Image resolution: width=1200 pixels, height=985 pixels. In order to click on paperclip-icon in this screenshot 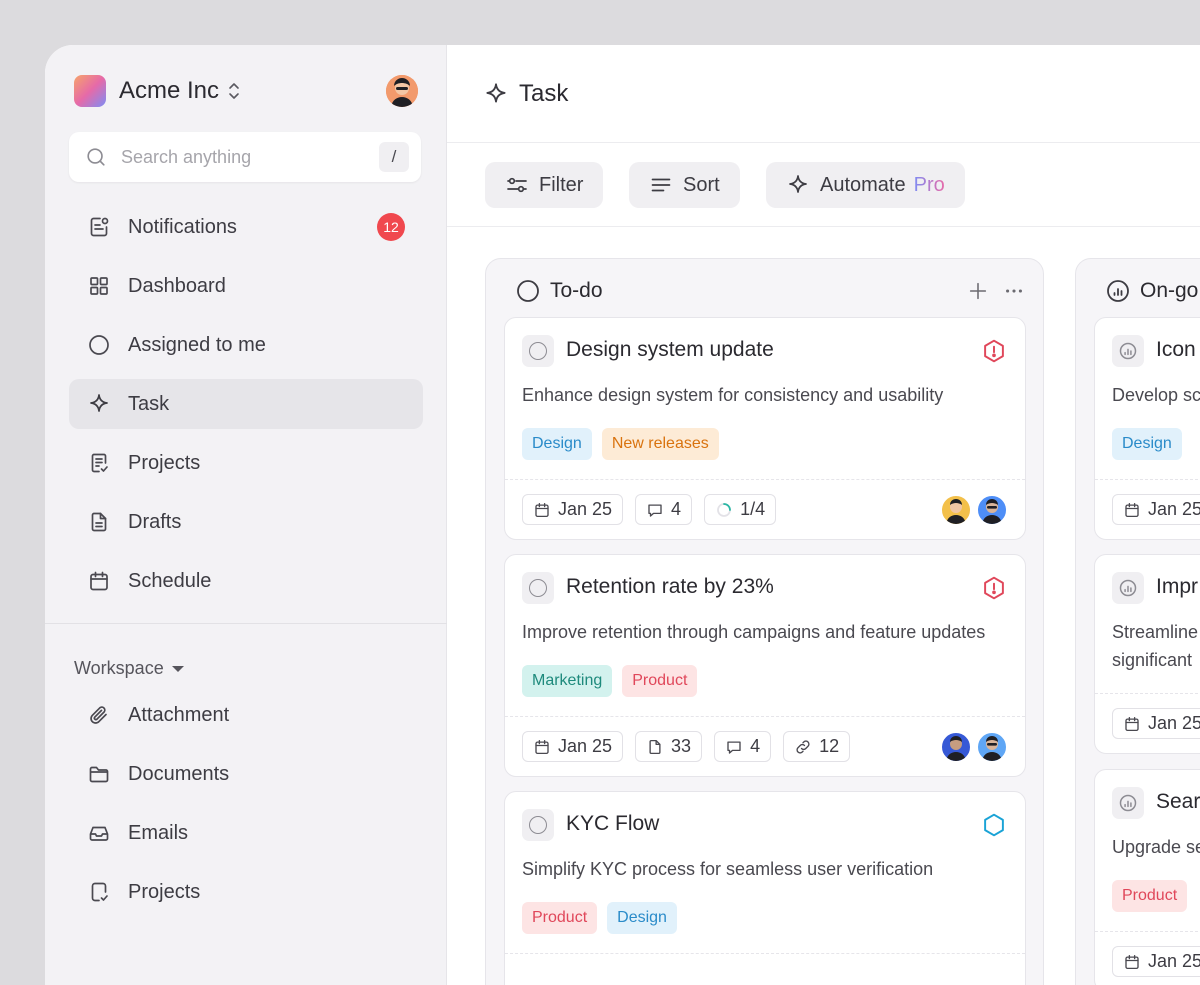, I will do `click(98, 715)`.